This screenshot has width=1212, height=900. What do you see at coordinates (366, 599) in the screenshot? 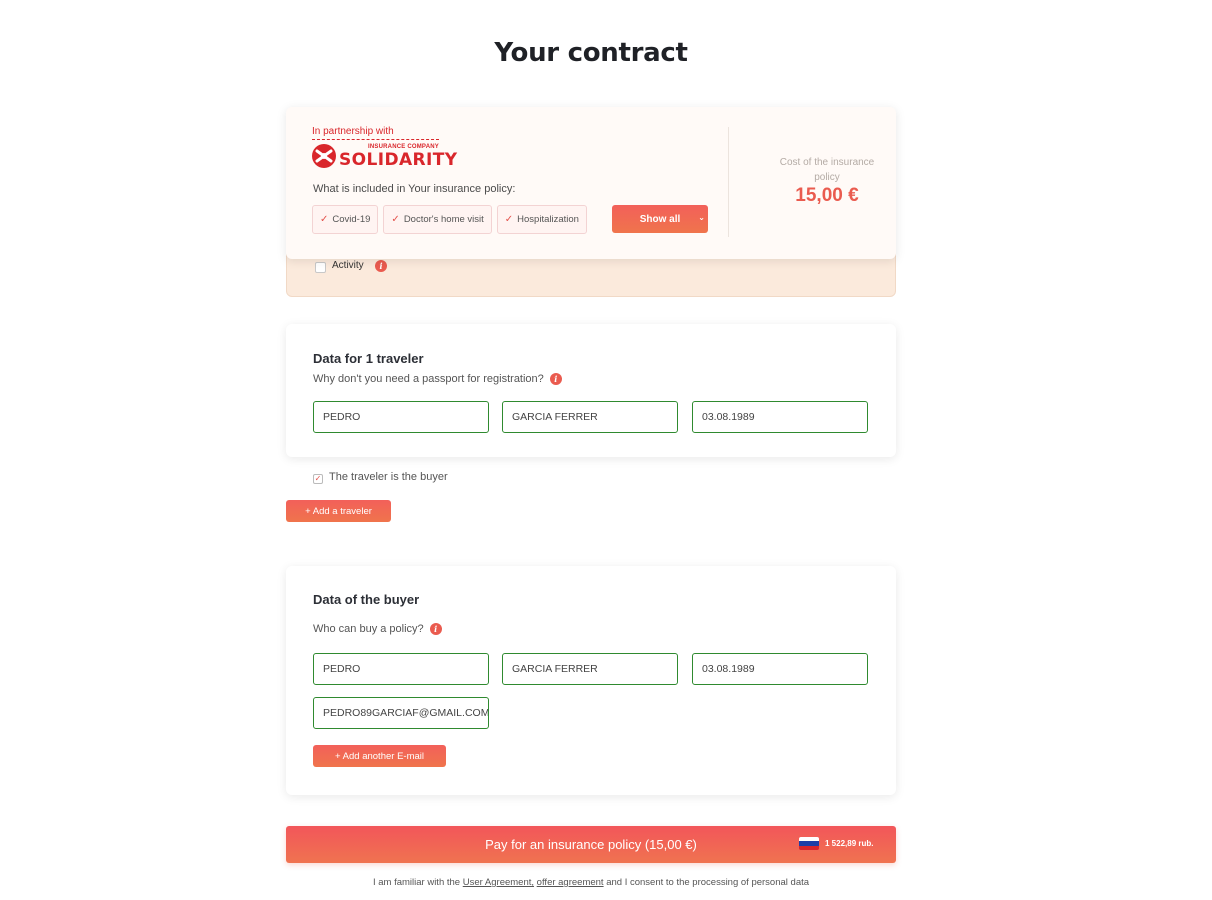
I see `buyer-title: Data of the buyer` at bounding box center [366, 599].